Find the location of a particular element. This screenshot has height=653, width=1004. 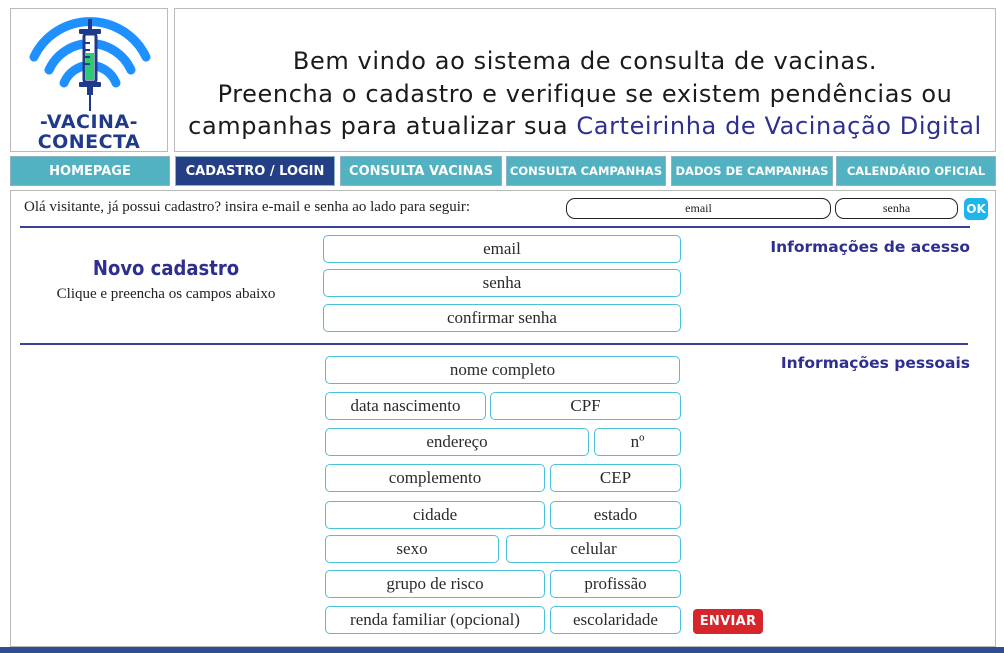

state-field is located at coordinates (615, 515).